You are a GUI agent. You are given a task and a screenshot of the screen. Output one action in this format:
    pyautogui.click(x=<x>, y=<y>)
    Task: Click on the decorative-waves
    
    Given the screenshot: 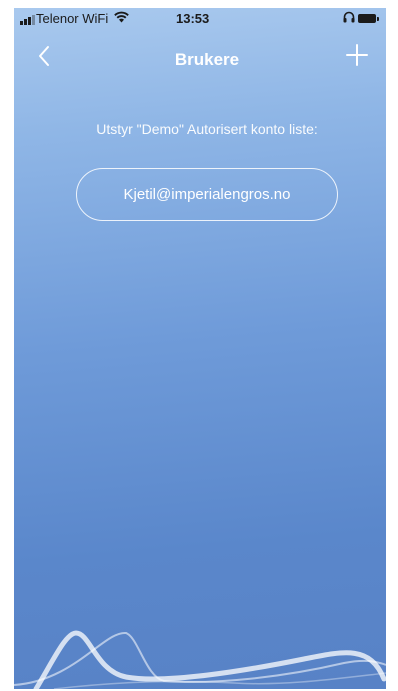 What is the action you would take?
    pyautogui.click(x=200, y=659)
    